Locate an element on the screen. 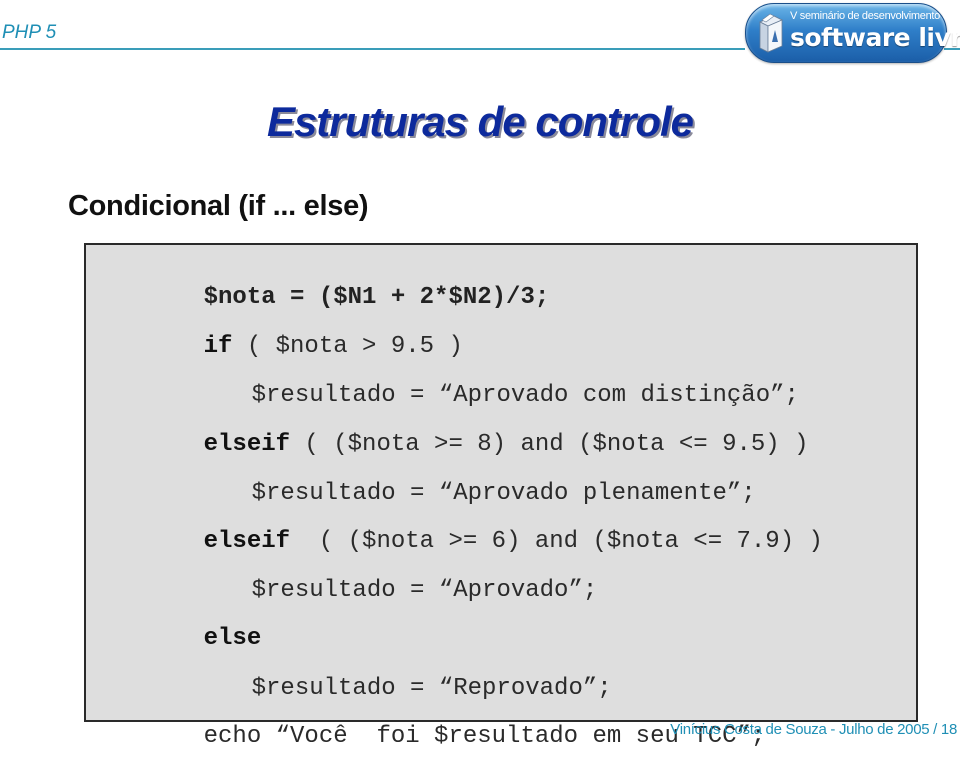 Image resolution: width=960 pixels, height=777 pixels. slide-title: Estruturas de controle is located at coordinates (480, 121).